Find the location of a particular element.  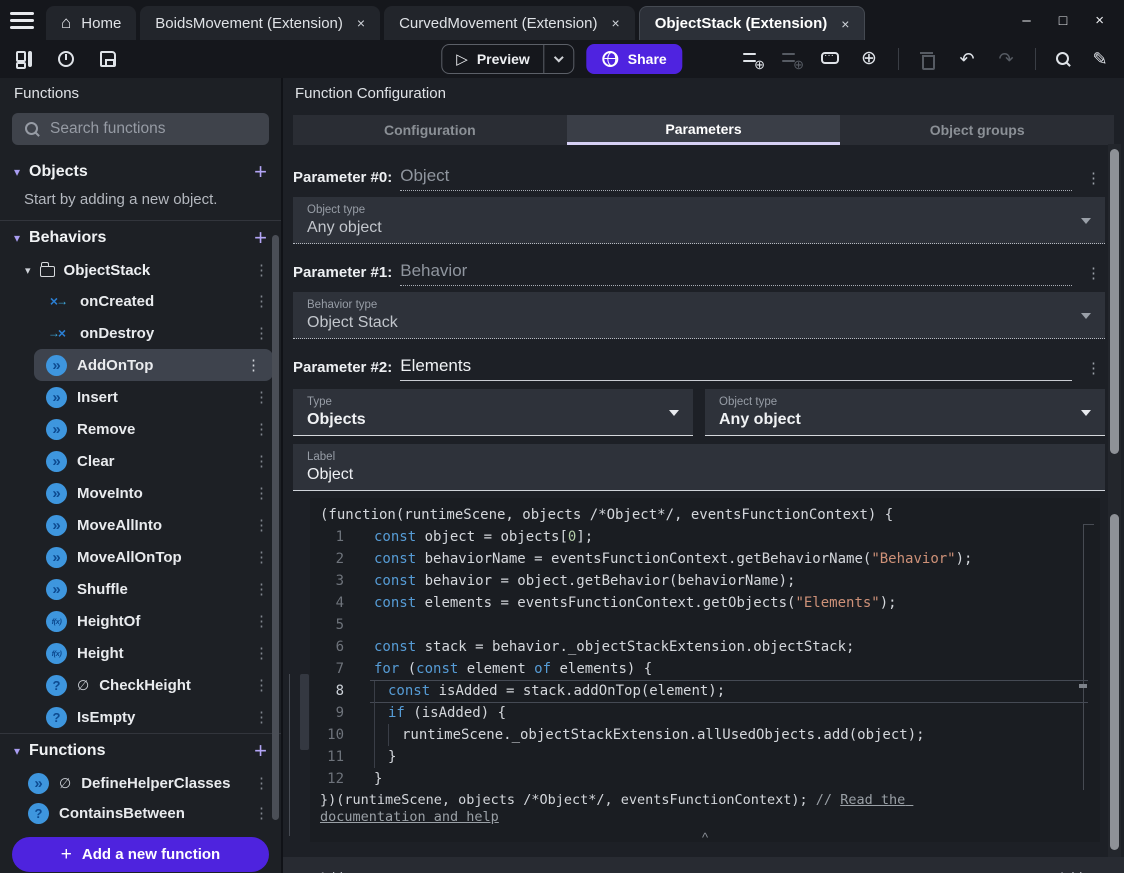

parameter-2-menu-icon: ⋮ is located at coordinates (1093, 370).